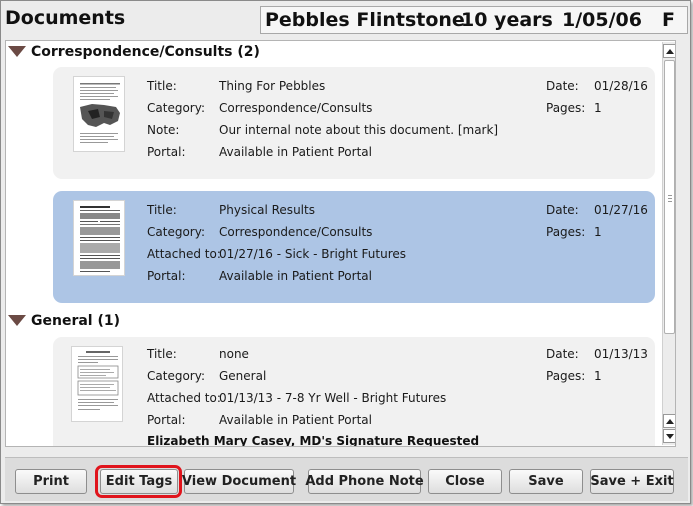  Describe the element at coordinates (507, 20) in the screenshot. I see `patient-age: 10 years` at that location.